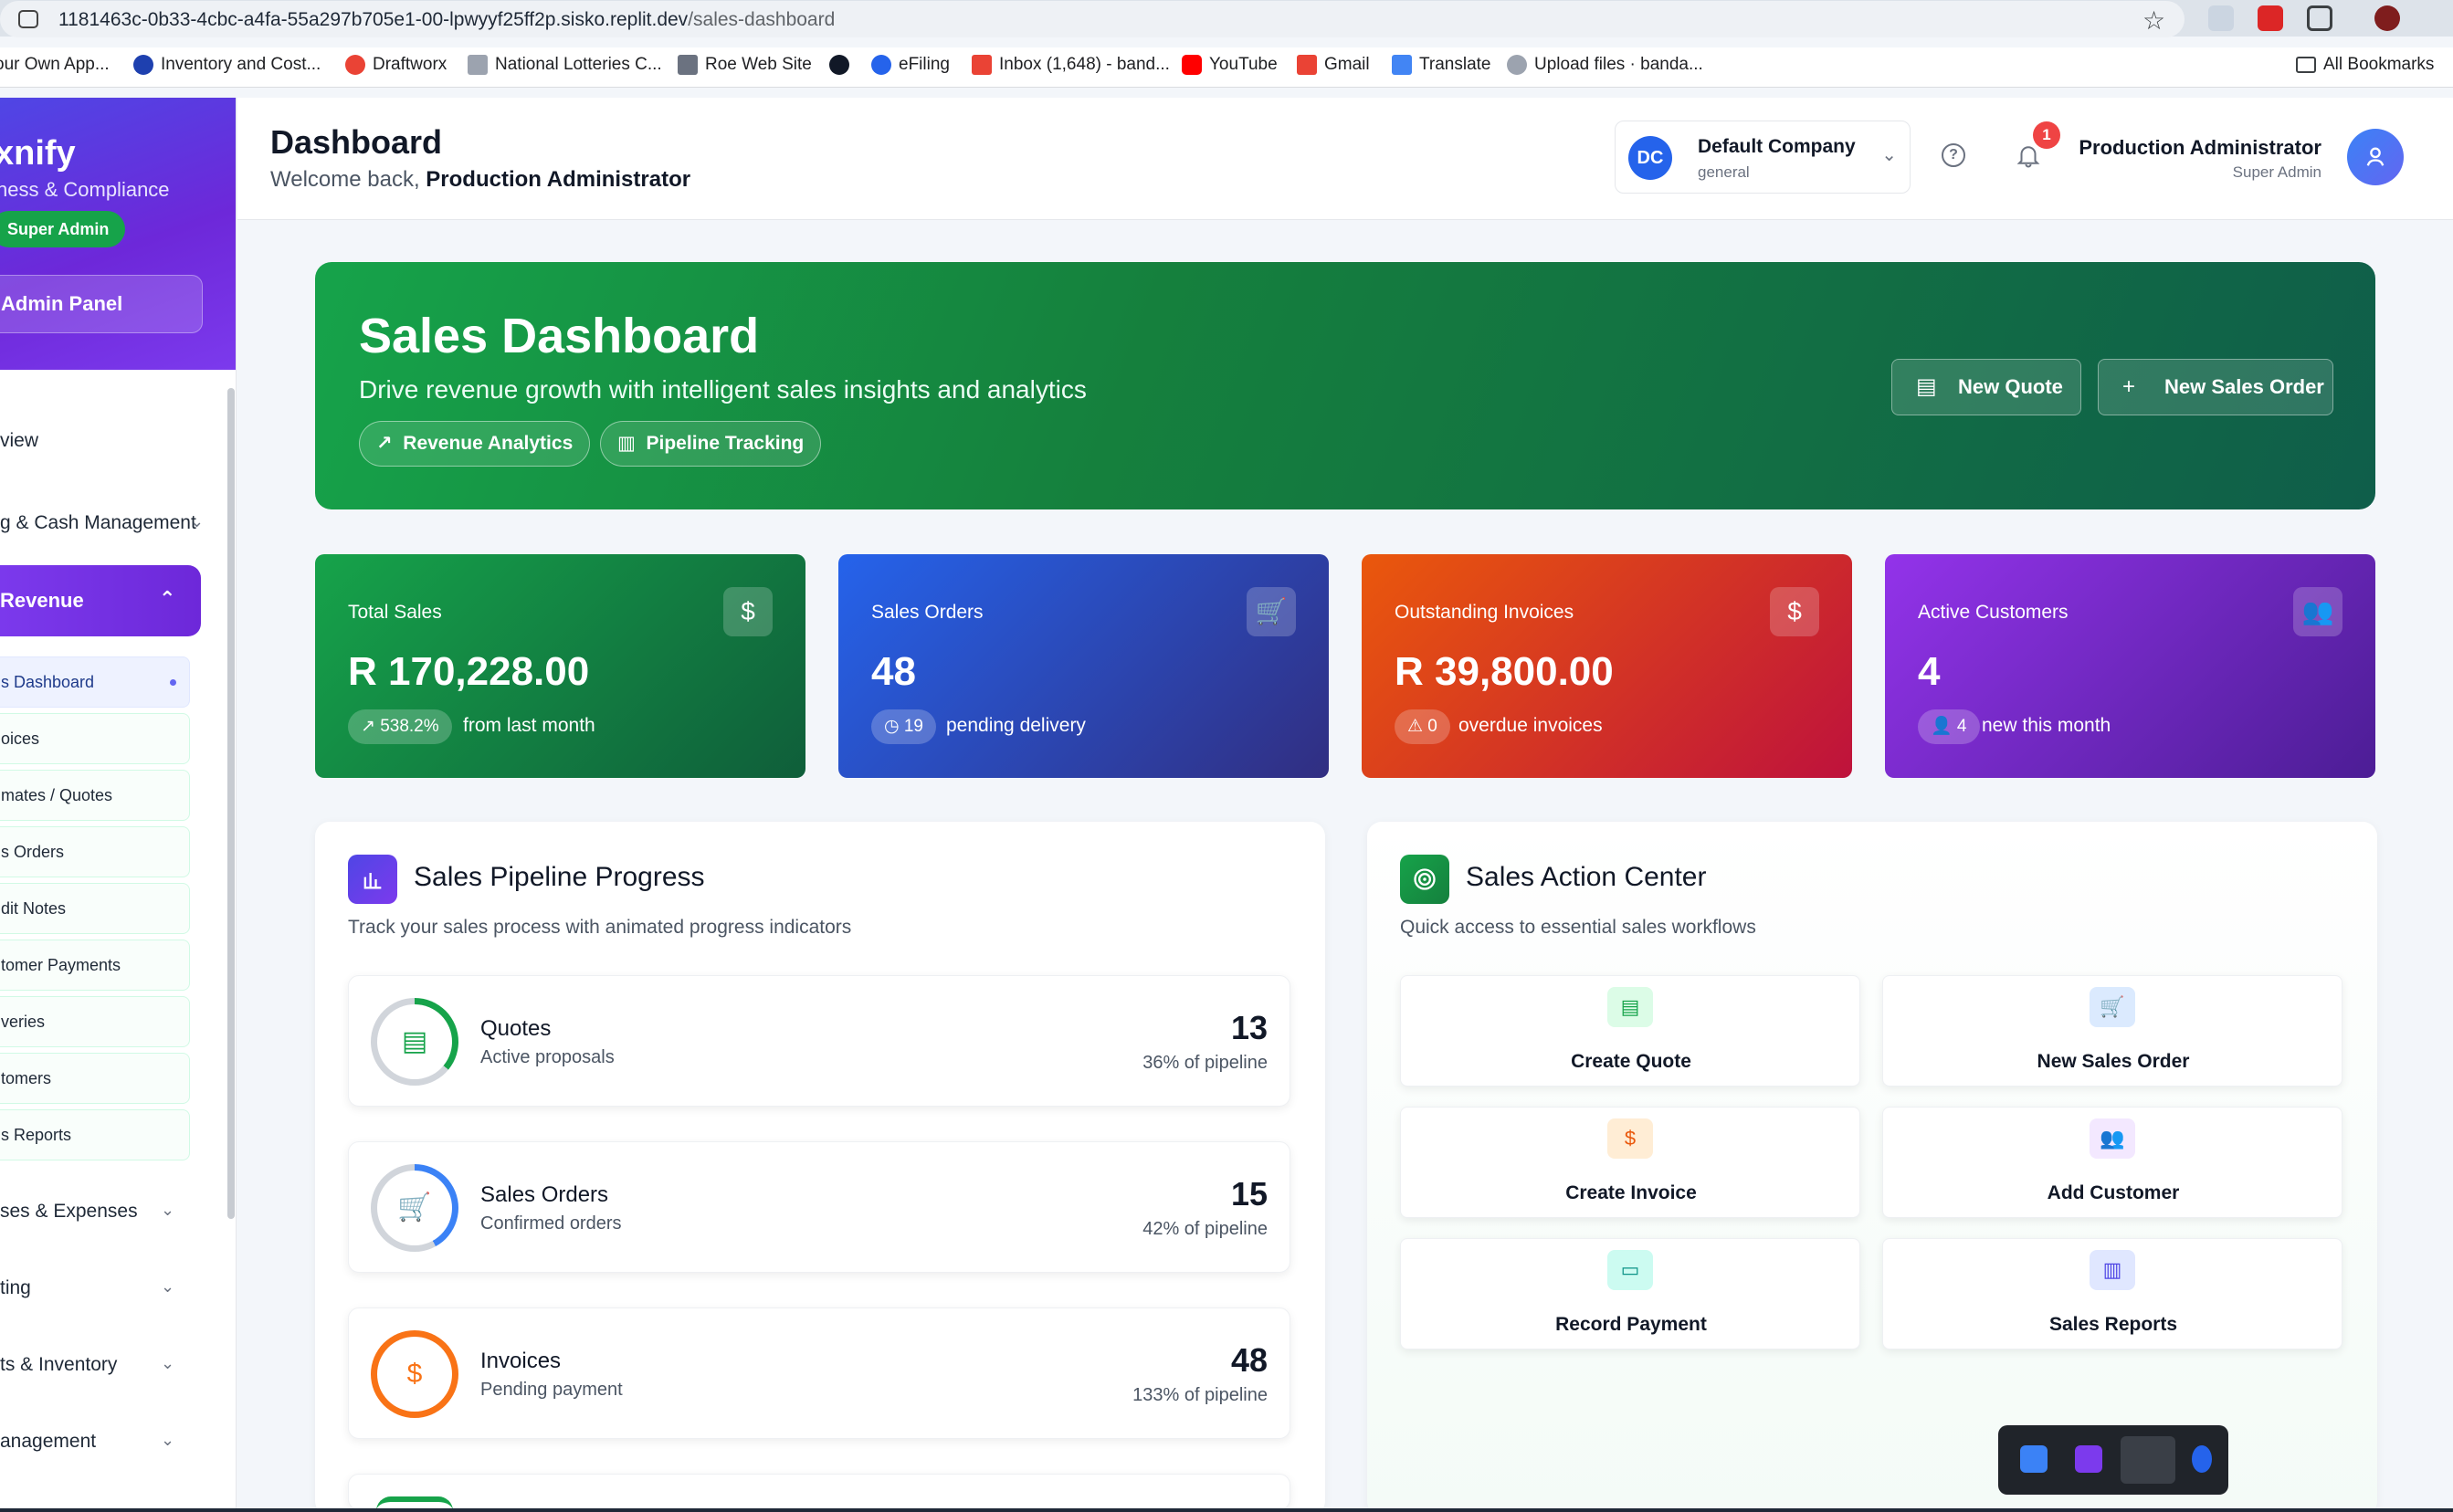 The height and width of the screenshot is (1512, 2453). I want to click on pipeline-name: Sales Orders, so click(544, 1194).